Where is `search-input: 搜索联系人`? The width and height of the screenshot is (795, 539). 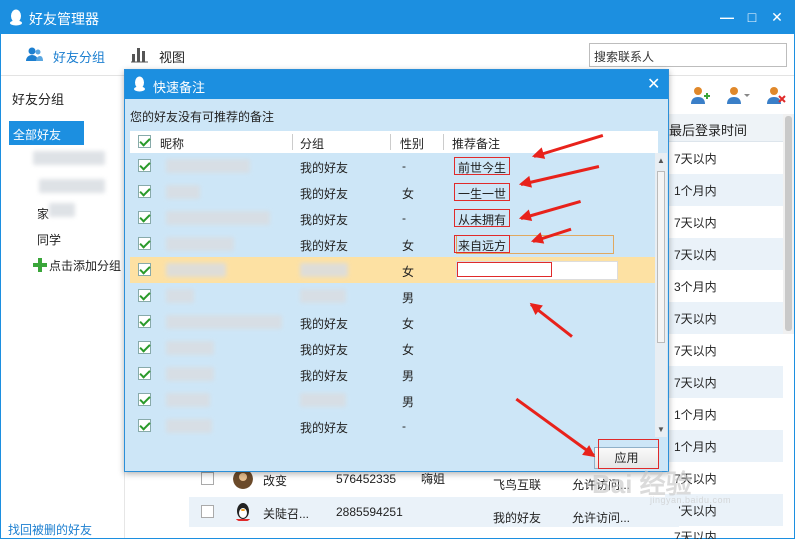
search-input: 搜索联系人 is located at coordinates (688, 55).